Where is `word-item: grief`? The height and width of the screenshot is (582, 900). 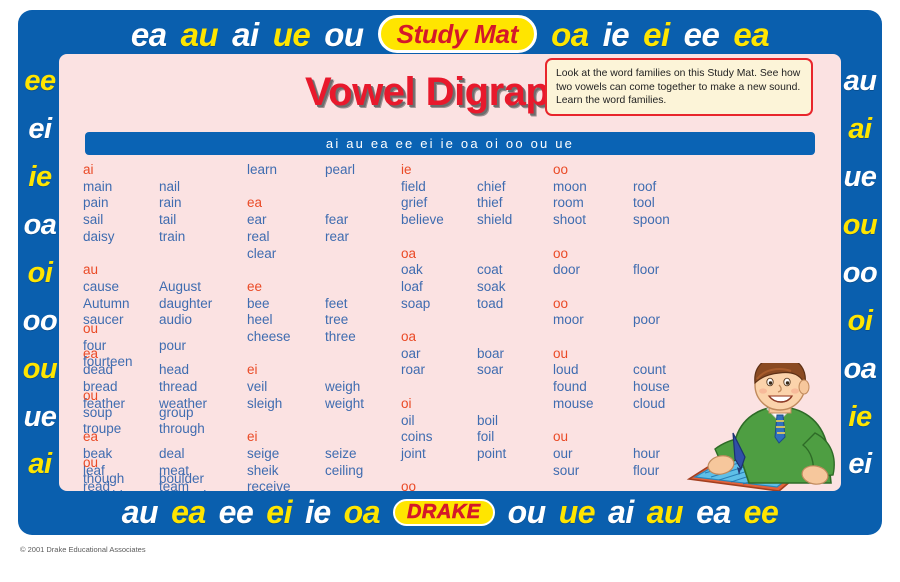
word-item: grief is located at coordinates (414, 203).